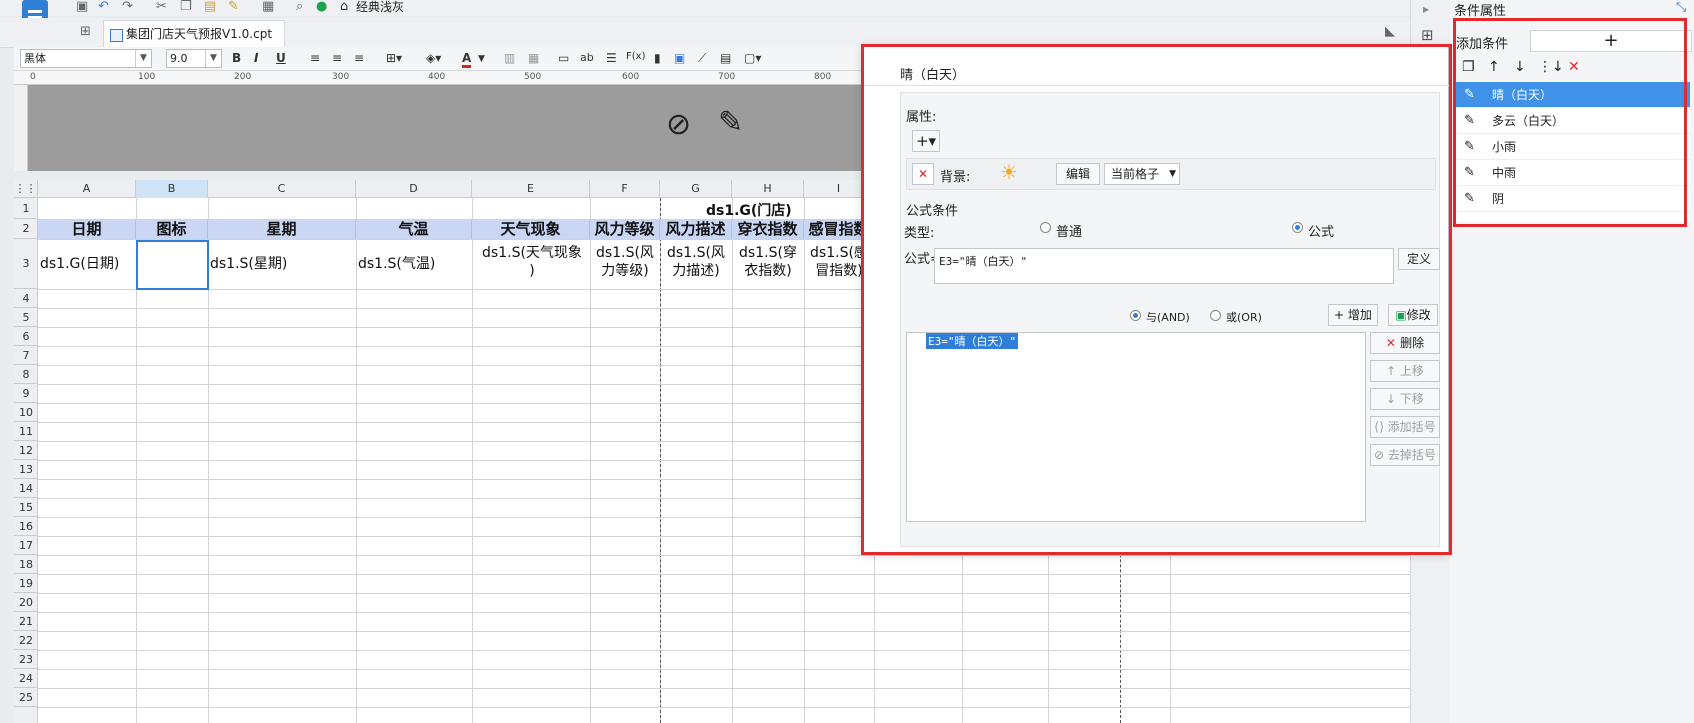  What do you see at coordinates (85, 32) in the screenshot?
I see `grid-icon: ⊞` at bounding box center [85, 32].